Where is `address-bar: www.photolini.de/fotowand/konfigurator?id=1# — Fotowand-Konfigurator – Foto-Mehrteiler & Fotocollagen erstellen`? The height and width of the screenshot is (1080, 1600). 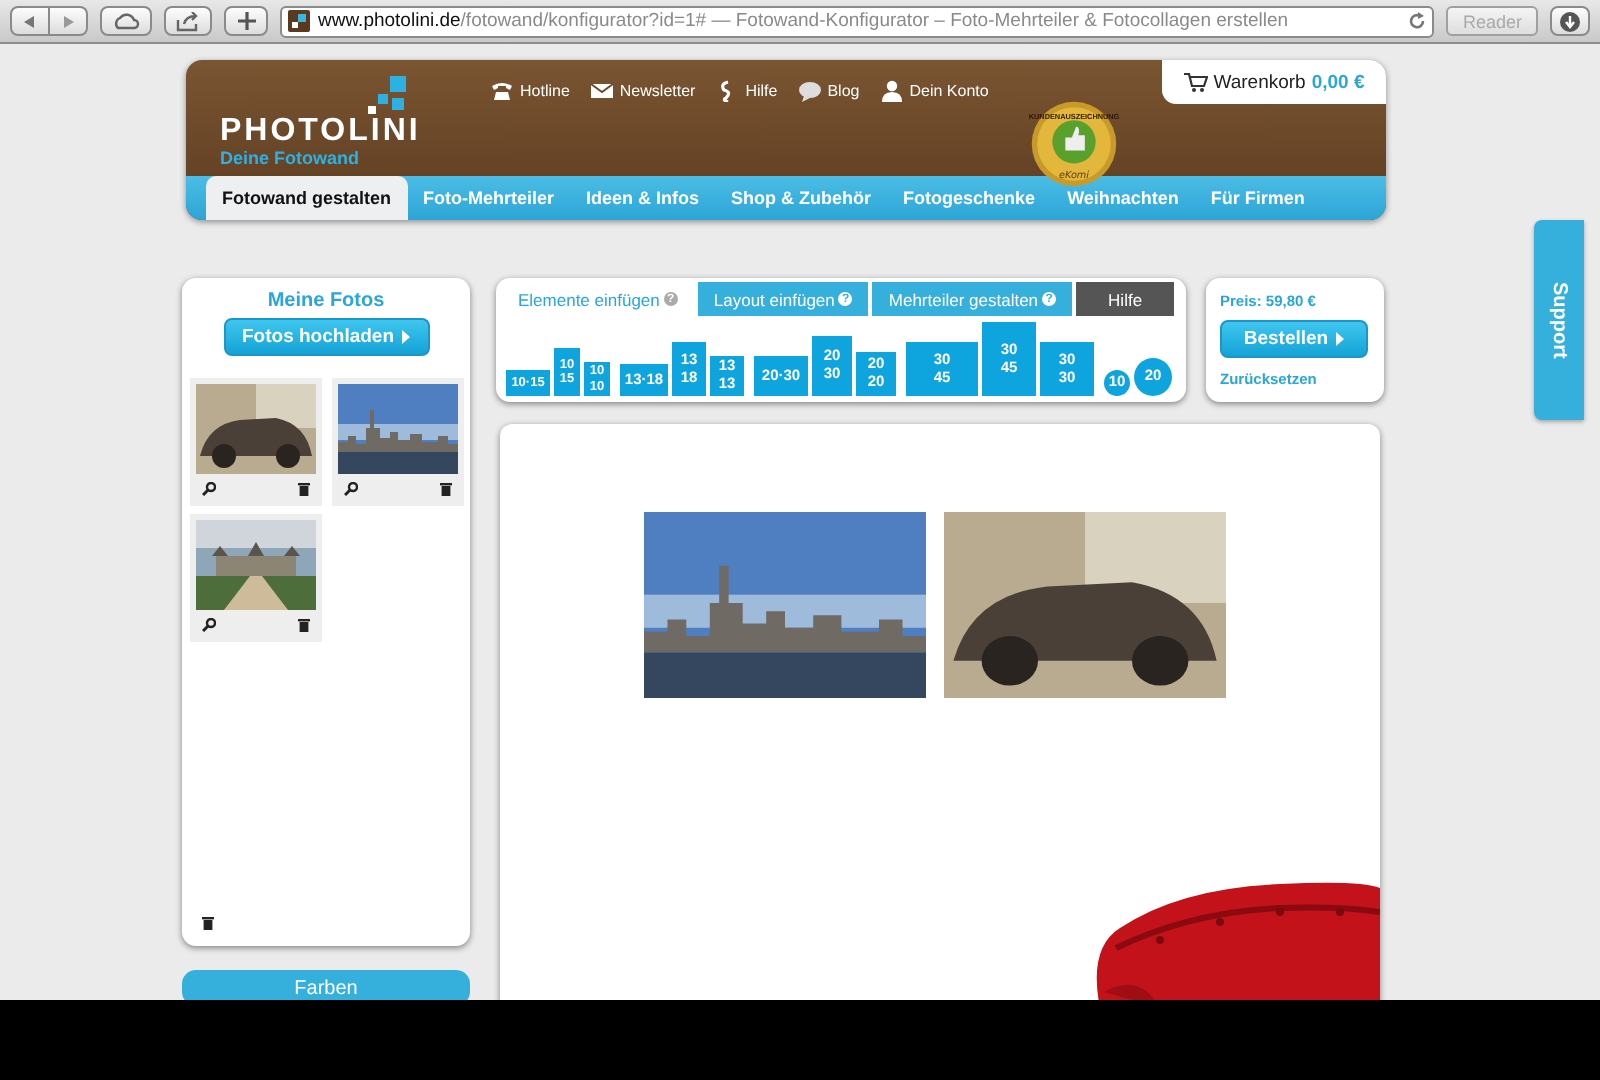
address-bar: www.photolini.de/fotowand/konfigurator?id=1# — Fotowand-Konfigurator – Foto-Mehrteiler & Fotocollagen erstellen is located at coordinates (857, 21).